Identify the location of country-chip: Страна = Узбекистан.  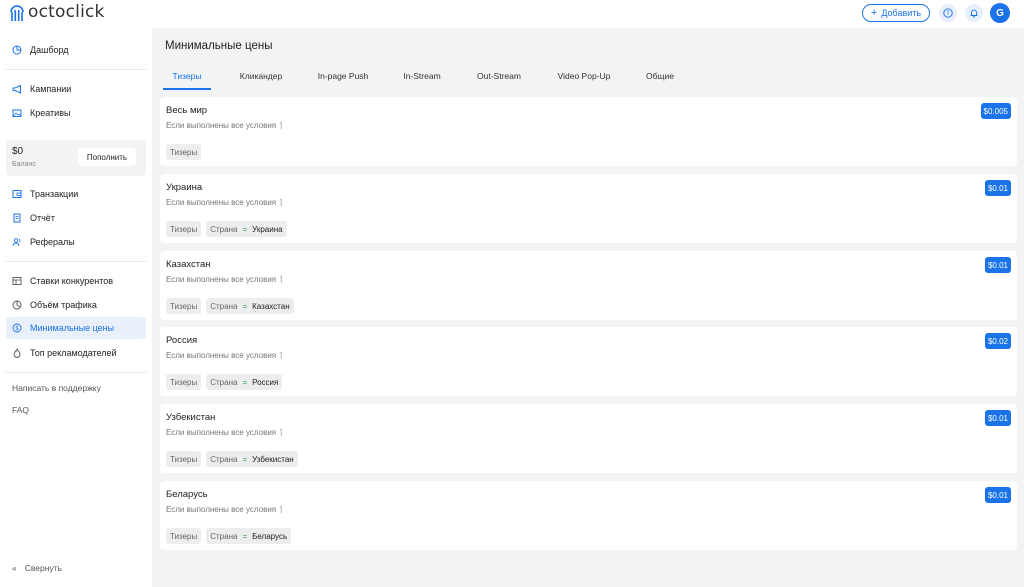
(252, 459).